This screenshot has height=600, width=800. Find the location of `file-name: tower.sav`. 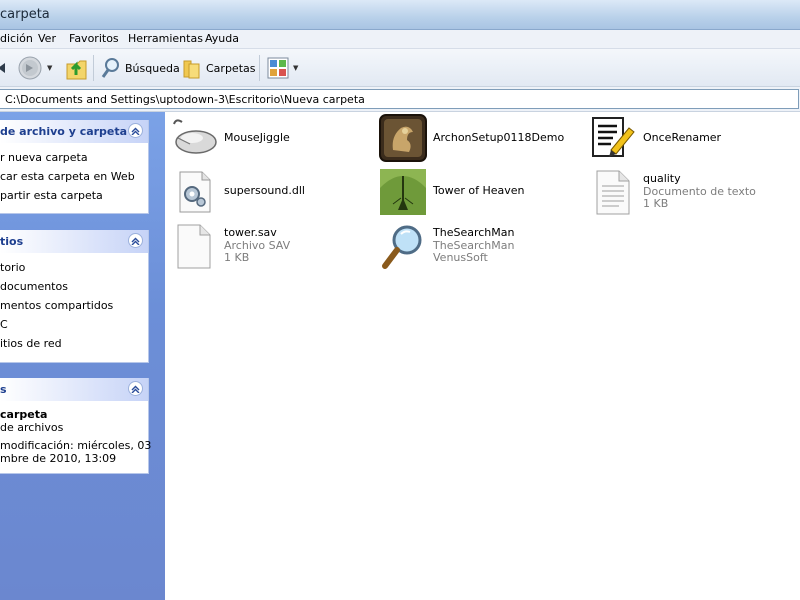

file-name: tower.sav is located at coordinates (250, 232).